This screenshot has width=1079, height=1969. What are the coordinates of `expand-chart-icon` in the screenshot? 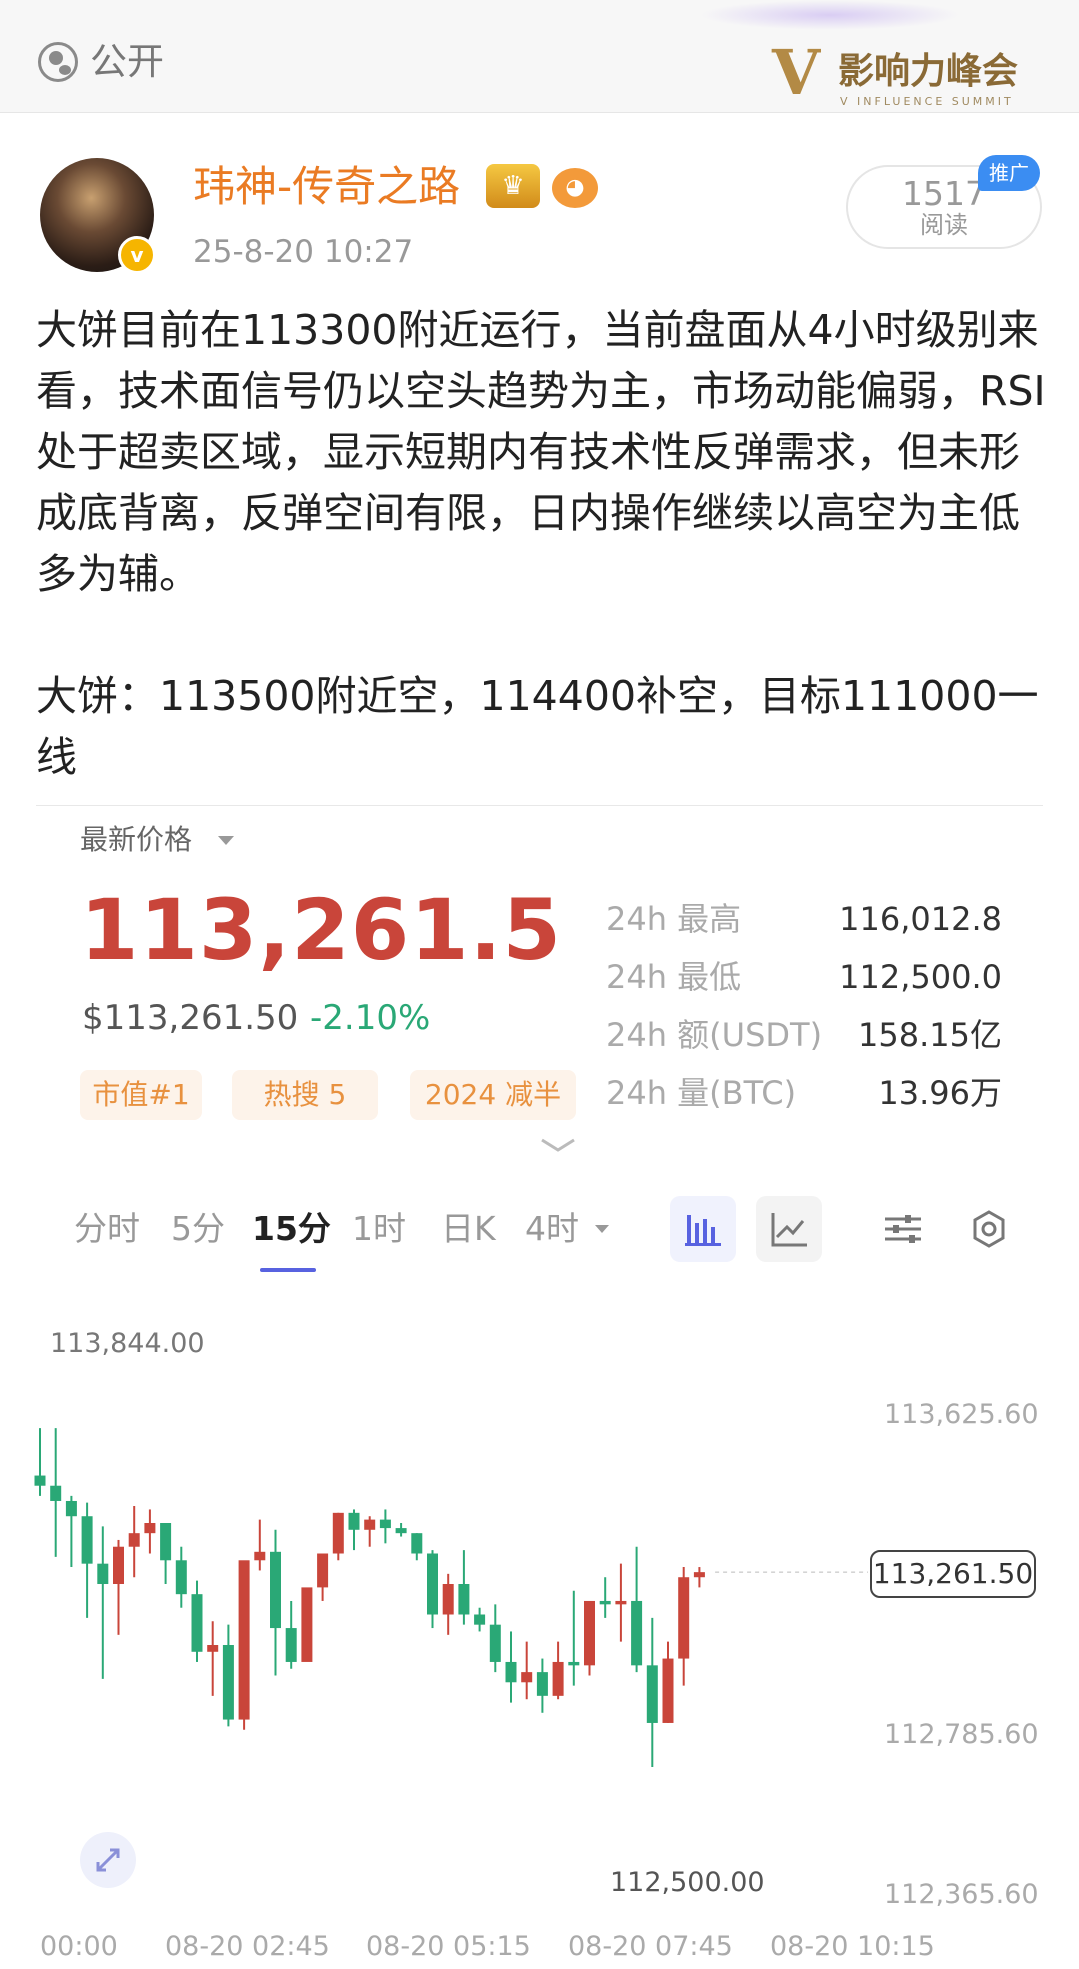 It's located at (108, 1860).